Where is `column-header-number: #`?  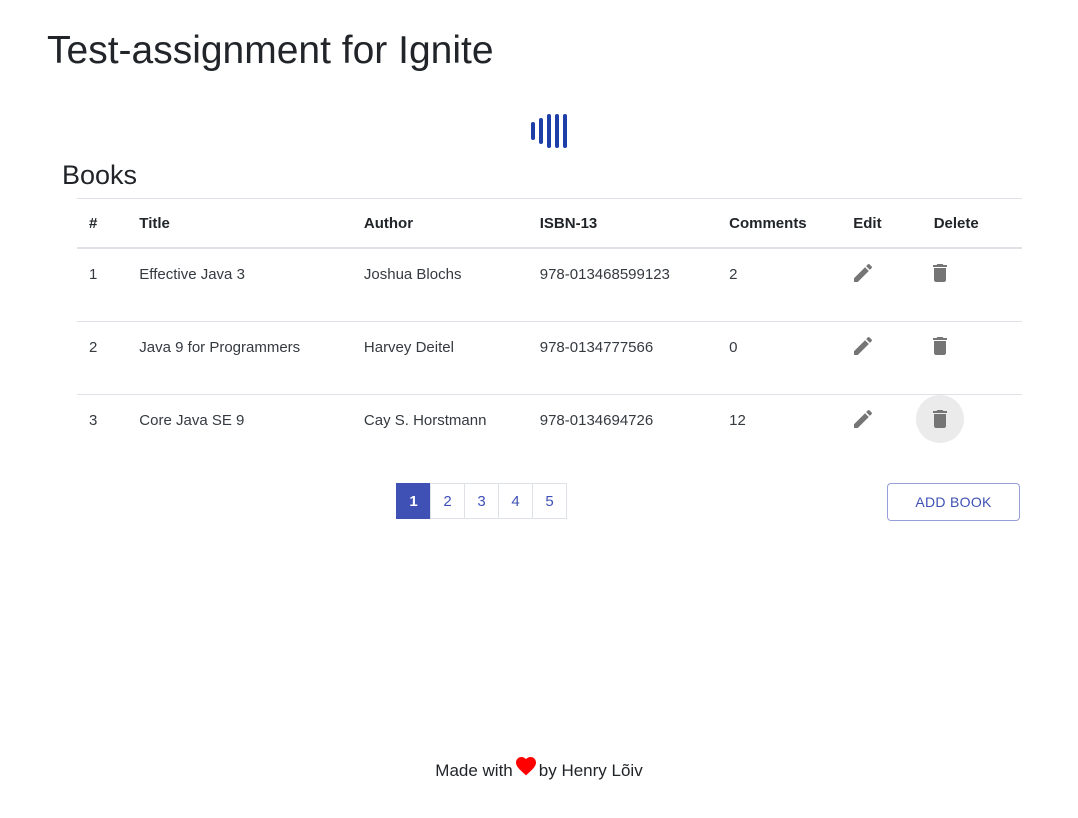
column-header-number: # is located at coordinates (108, 223).